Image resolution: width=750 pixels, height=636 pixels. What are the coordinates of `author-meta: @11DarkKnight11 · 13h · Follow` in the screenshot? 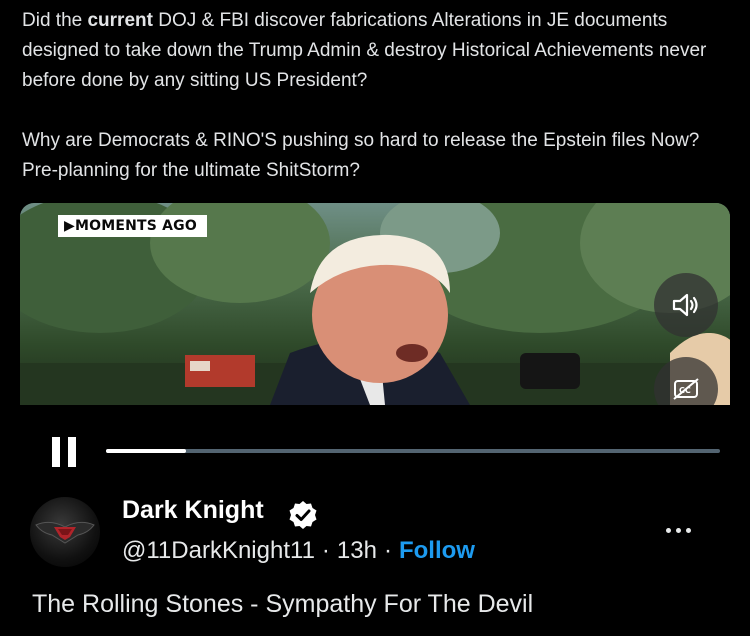 It's located at (298, 551).